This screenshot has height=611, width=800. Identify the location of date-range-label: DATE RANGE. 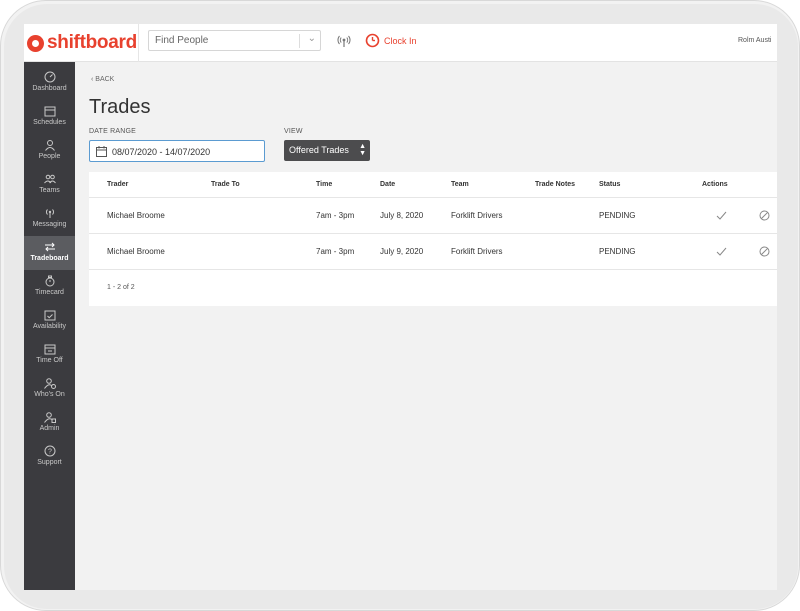
(112, 131).